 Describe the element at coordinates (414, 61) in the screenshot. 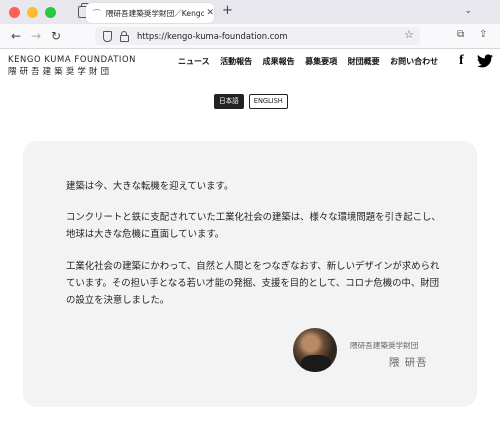

I see `nav-item-contact: お問い合わせ` at that location.